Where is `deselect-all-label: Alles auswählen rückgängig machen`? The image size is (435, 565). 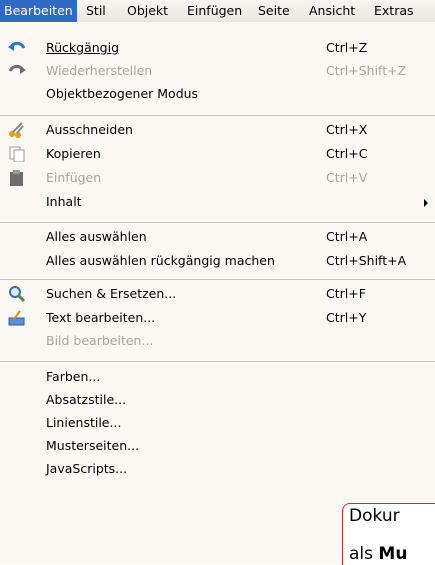
deselect-all-label: Alles auswählen rückgängig machen is located at coordinates (160, 260).